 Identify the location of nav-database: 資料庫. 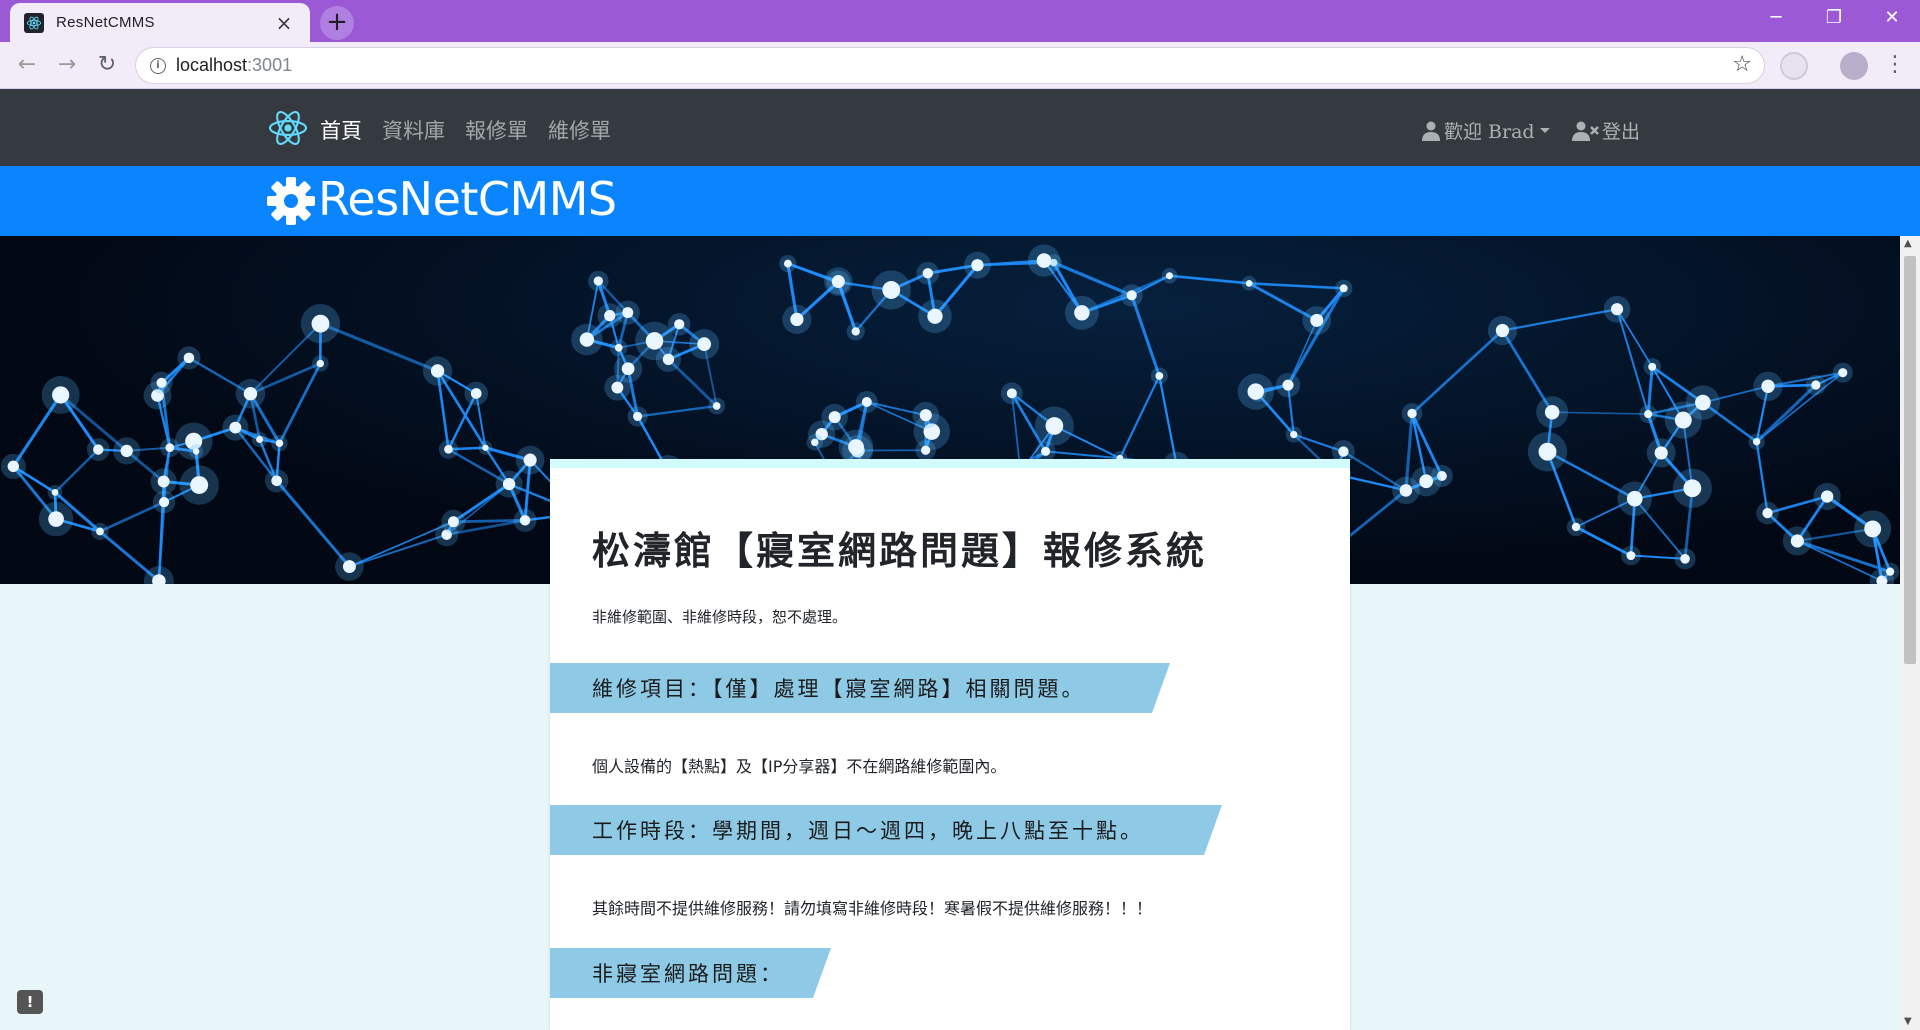
(413, 130).